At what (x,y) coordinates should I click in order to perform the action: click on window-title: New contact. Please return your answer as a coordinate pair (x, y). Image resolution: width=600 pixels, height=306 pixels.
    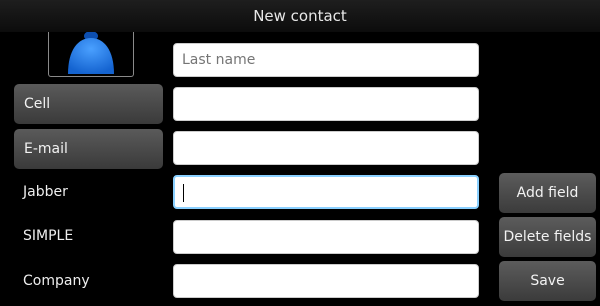
    Looking at the image, I should click on (300, 16).